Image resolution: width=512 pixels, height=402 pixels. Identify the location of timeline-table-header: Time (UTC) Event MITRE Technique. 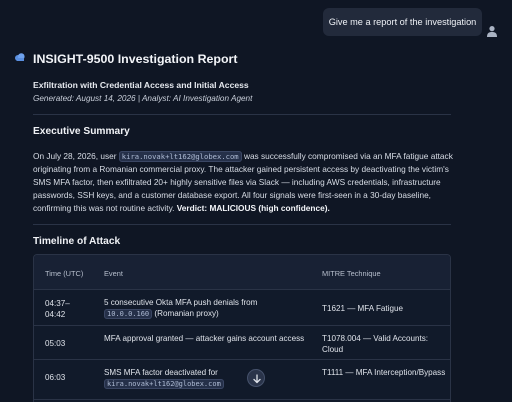
(242, 272).